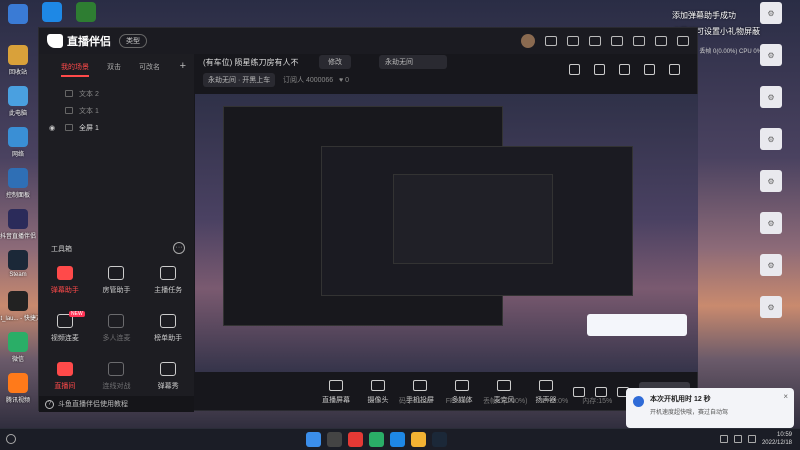 This screenshot has height=450, width=800. Describe the element at coordinates (573, 41) in the screenshot. I see `tshirt-icon` at that location.